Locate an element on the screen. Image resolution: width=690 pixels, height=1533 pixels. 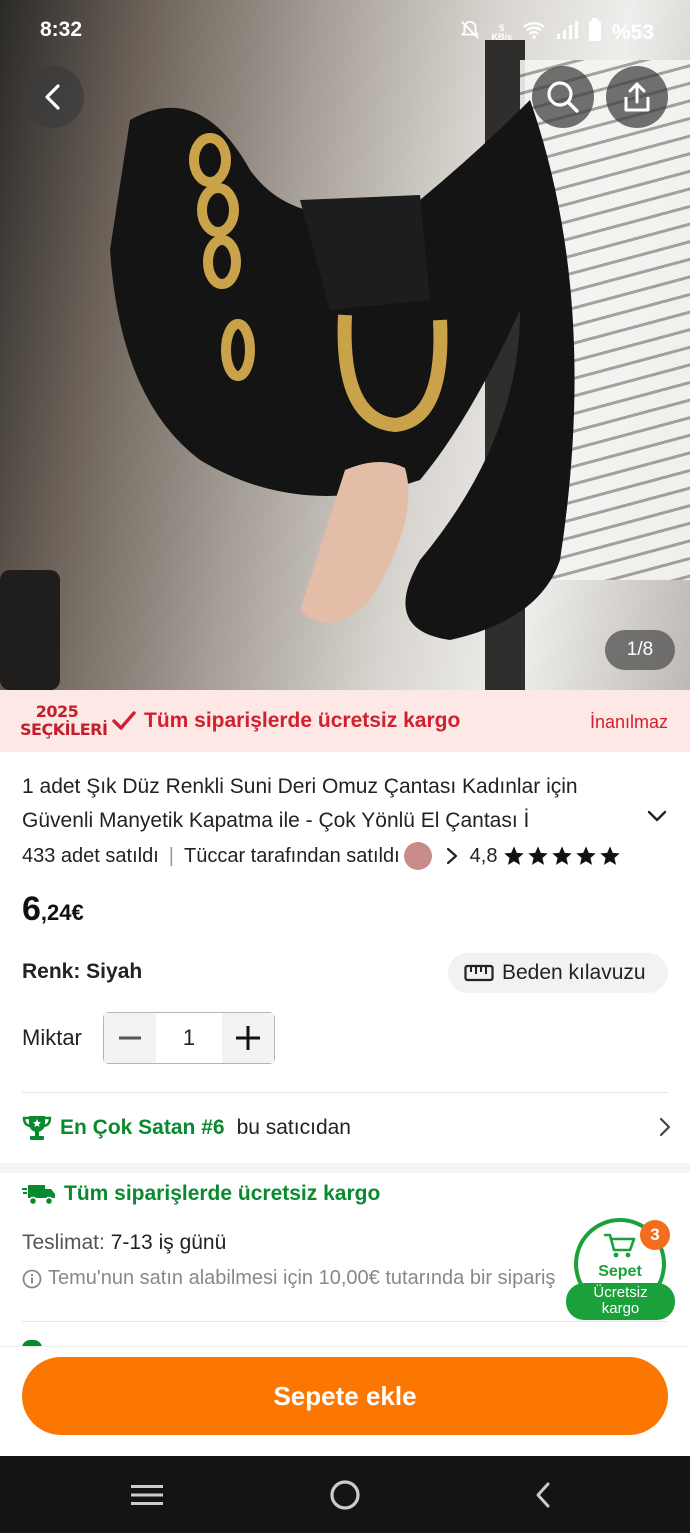
cart-label: Sepet is located at coordinates (620, 1271).